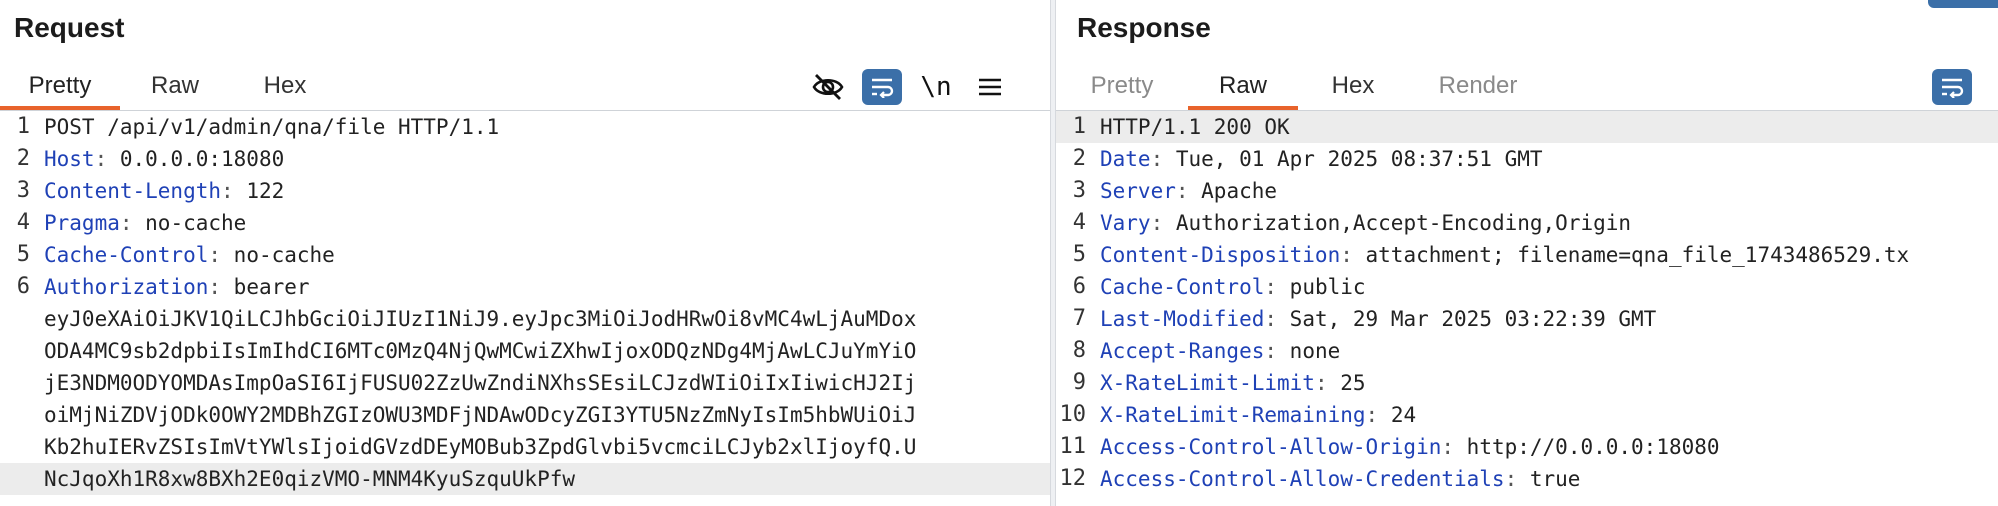  Describe the element at coordinates (1587, 447) in the screenshot. I see `header-value: http://0.0.0.0:18080` at that location.